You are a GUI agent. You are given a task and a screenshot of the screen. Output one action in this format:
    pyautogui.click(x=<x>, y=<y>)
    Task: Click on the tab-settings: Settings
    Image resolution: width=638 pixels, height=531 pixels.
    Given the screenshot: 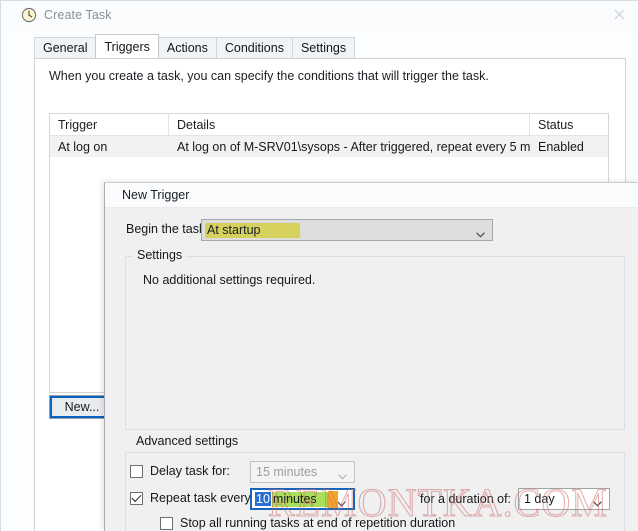 What is the action you would take?
    pyautogui.click(x=323, y=47)
    